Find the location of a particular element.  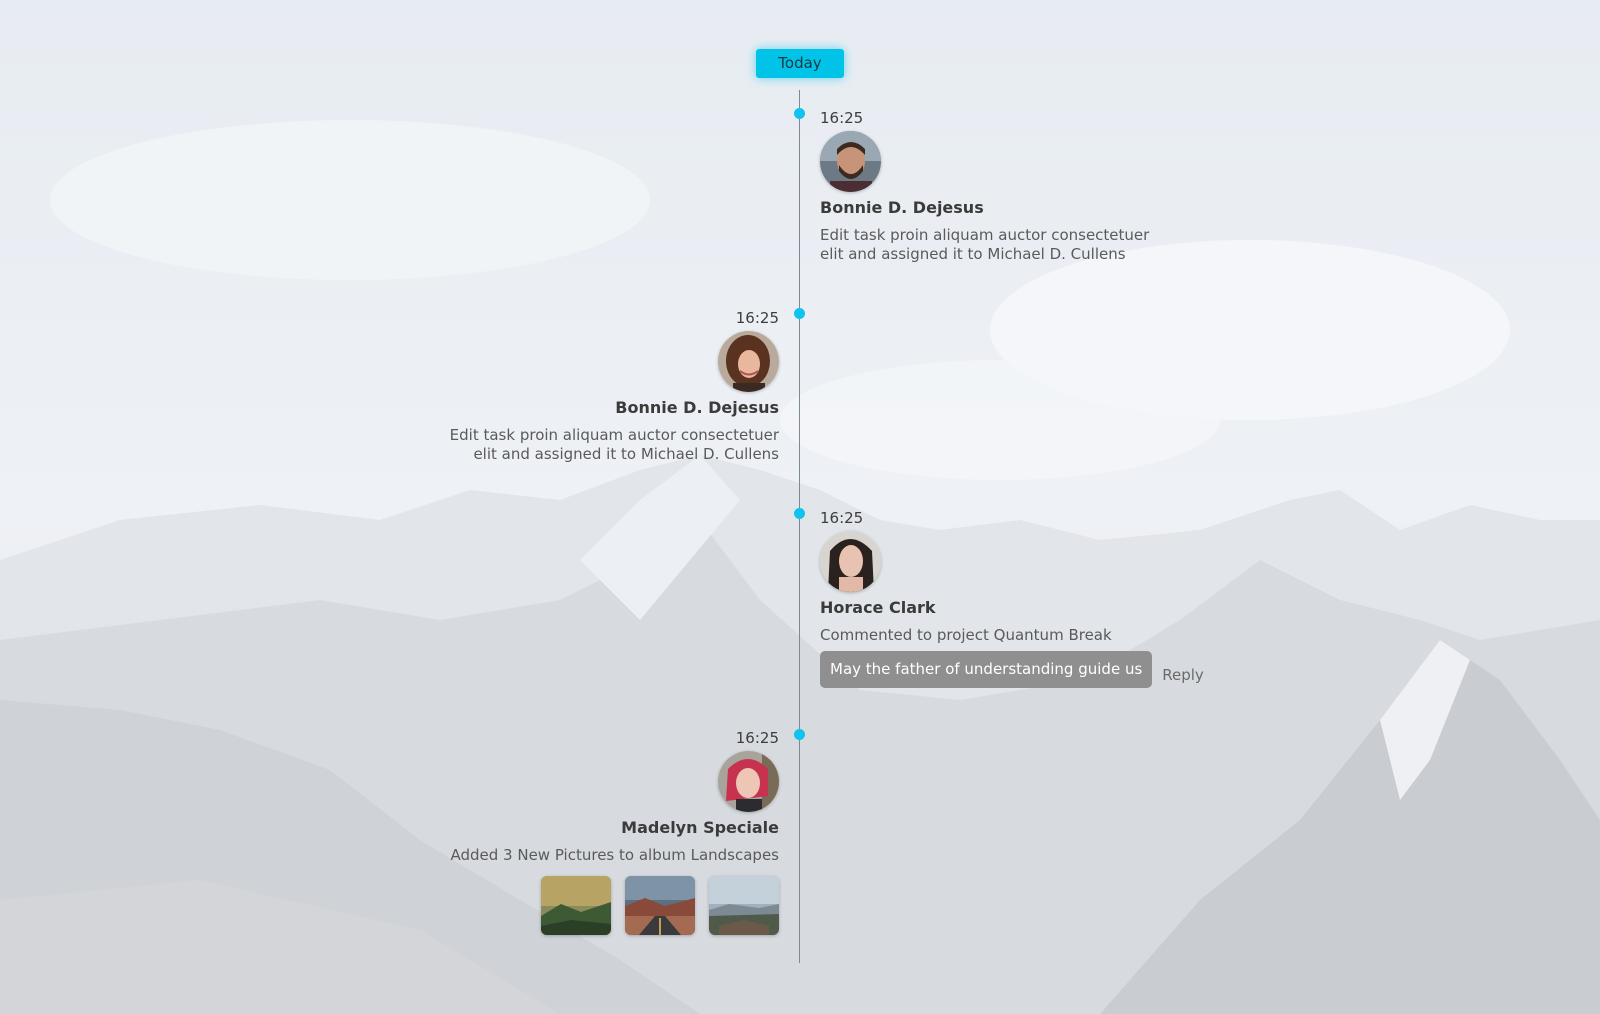

entry-author-name: Horace Clark is located at coordinates (1012, 608).